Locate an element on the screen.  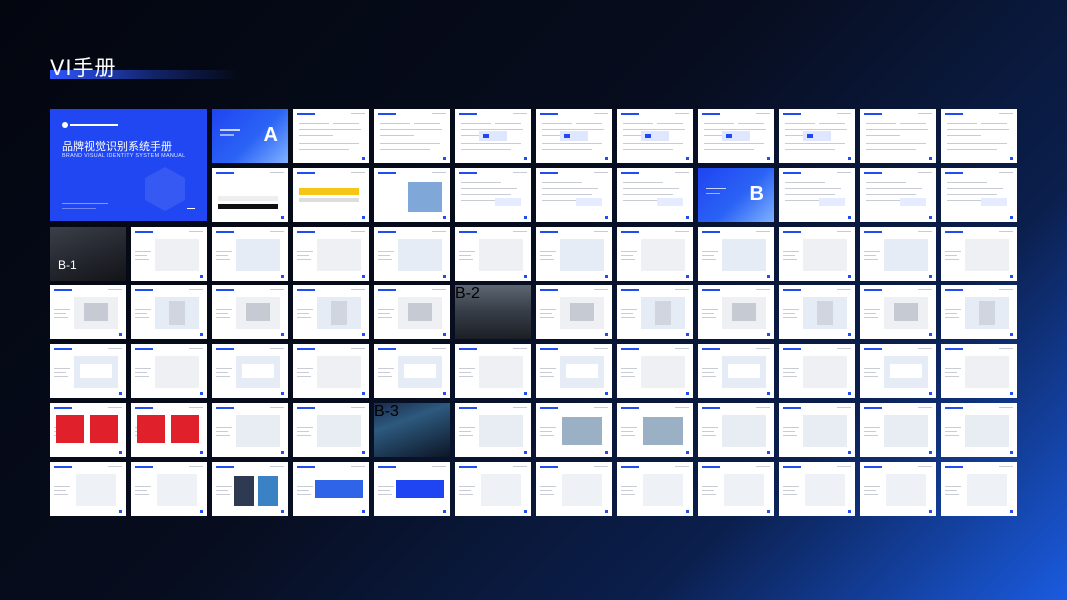
section-b-divider: B is located at coordinates (736, 194).